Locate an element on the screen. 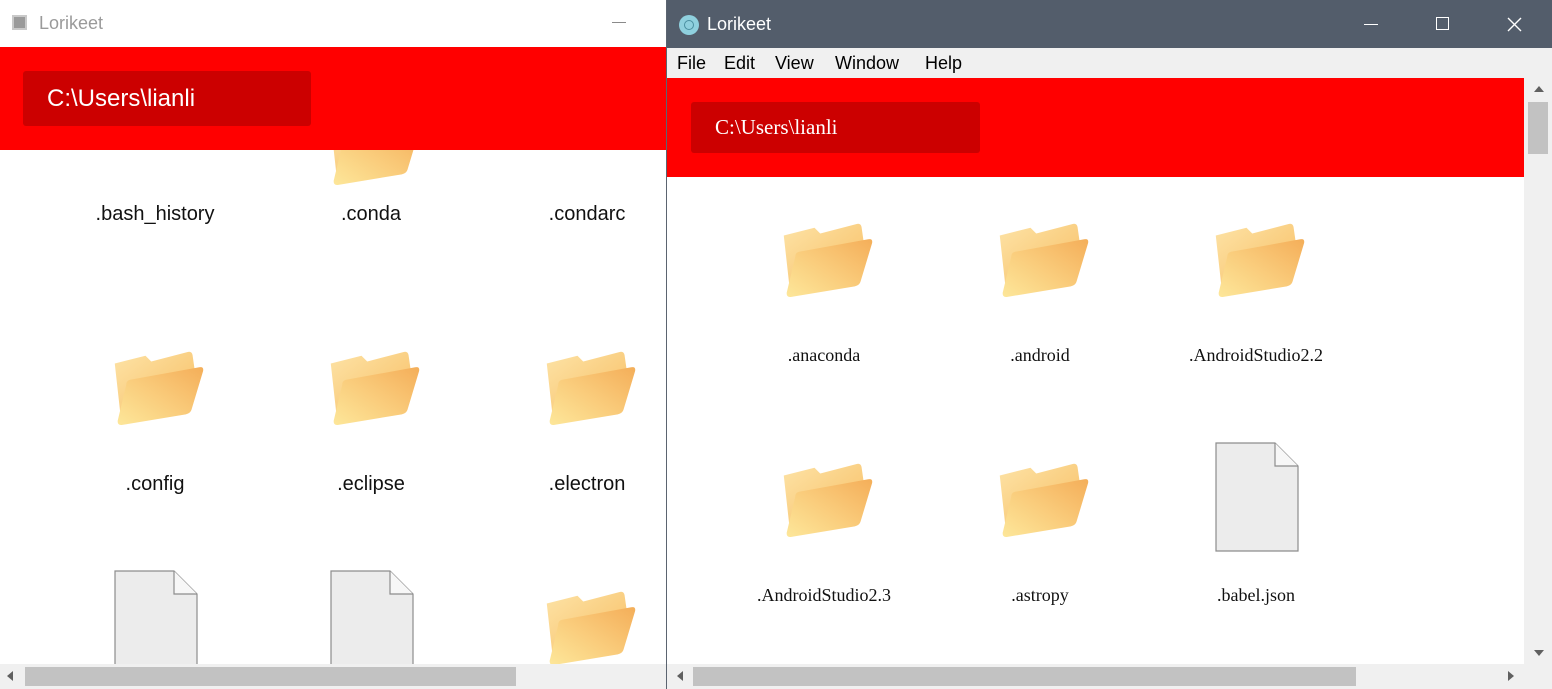 This screenshot has height=689, width=1552. folder-item: .android is located at coordinates (1040, 297).